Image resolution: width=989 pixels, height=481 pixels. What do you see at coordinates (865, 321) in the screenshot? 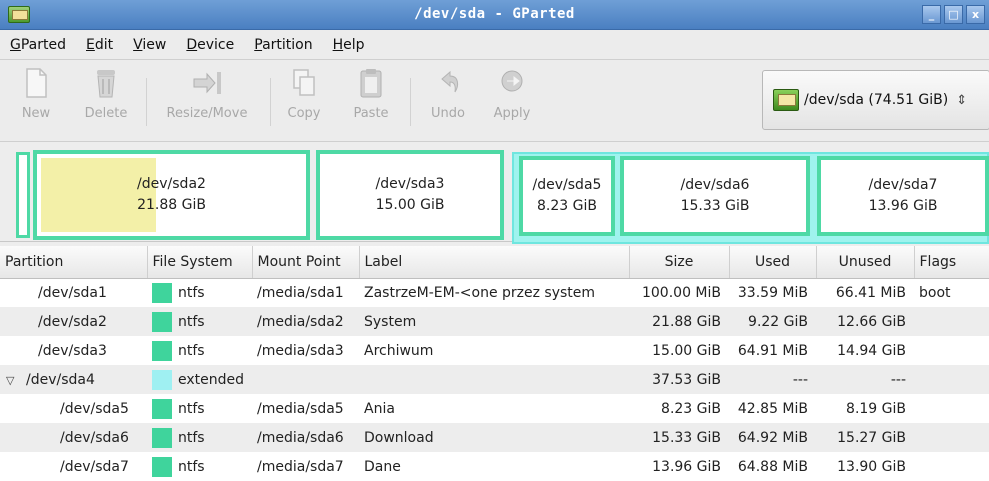
I see `unused-cell: 12.66 GiB` at bounding box center [865, 321].